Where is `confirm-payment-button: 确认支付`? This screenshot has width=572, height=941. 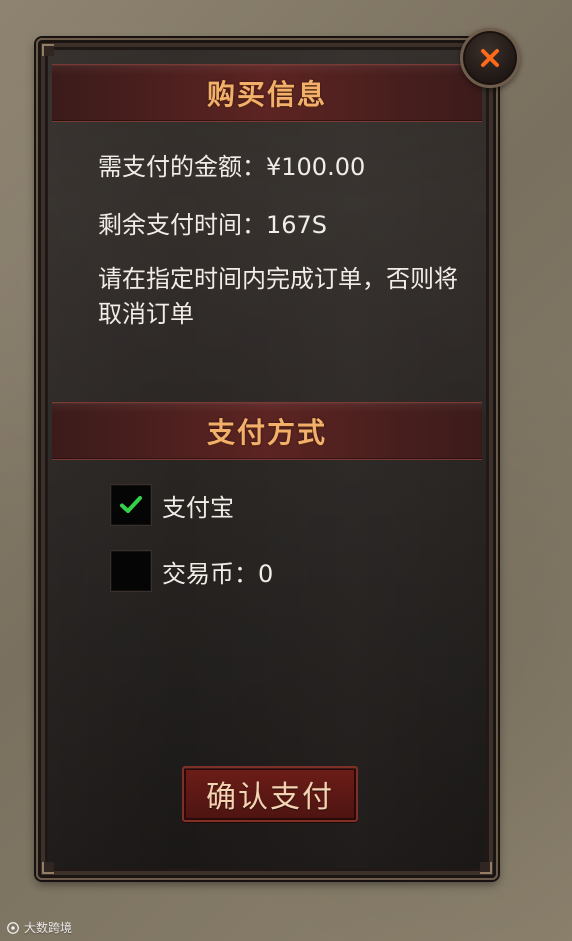
confirm-payment-button: 确认支付 is located at coordinates (270, 794).